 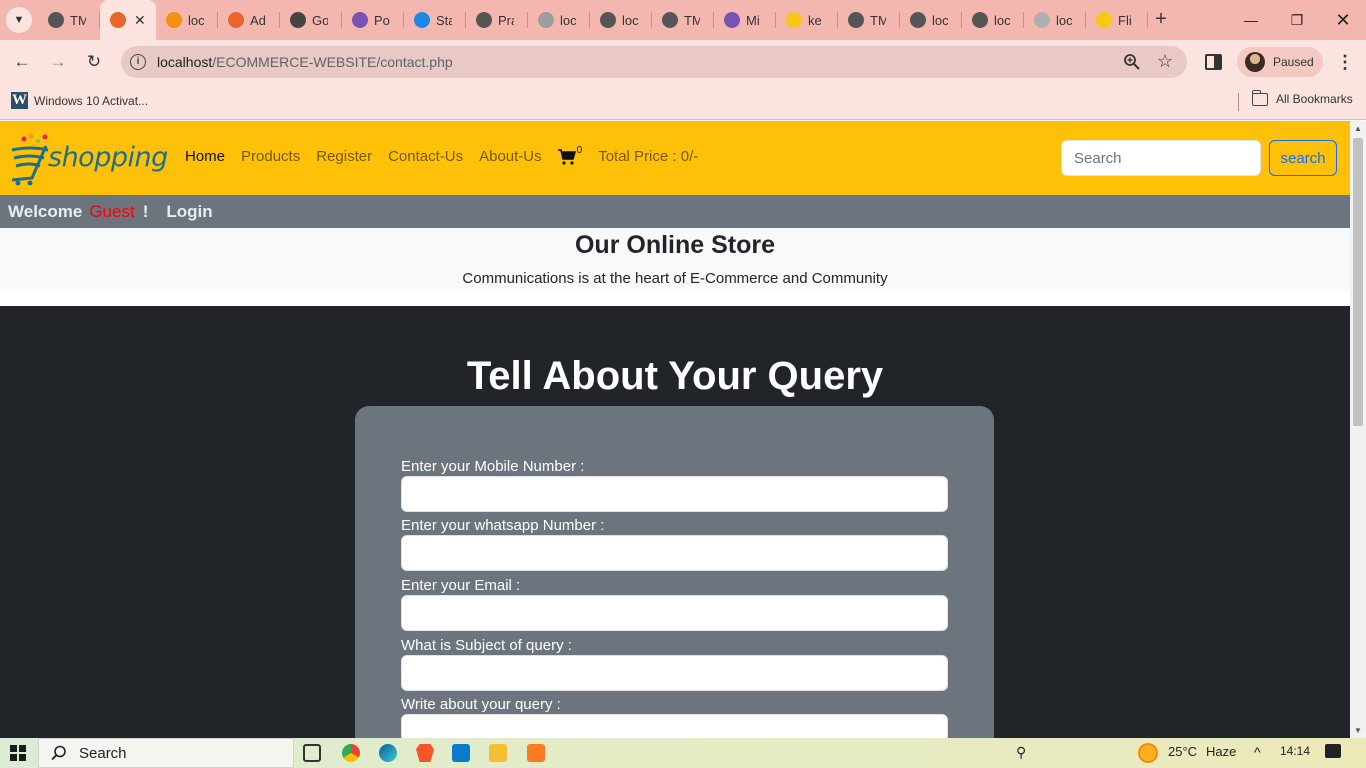 I want to click on tab-close-icon: ✕, so click(x=140, y=20).